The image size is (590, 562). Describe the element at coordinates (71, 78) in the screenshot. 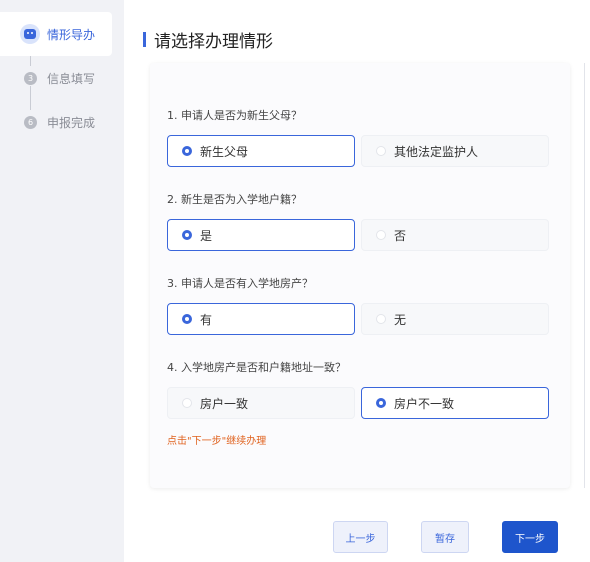

I see `step-label: 信息填写` at that location.